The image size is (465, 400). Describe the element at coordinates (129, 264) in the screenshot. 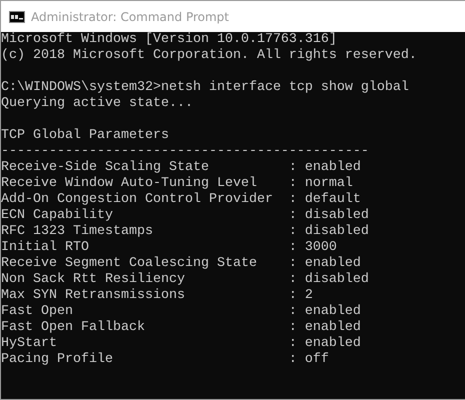

I see `parameter-name: Receive Segment Coalescing State` at that location.